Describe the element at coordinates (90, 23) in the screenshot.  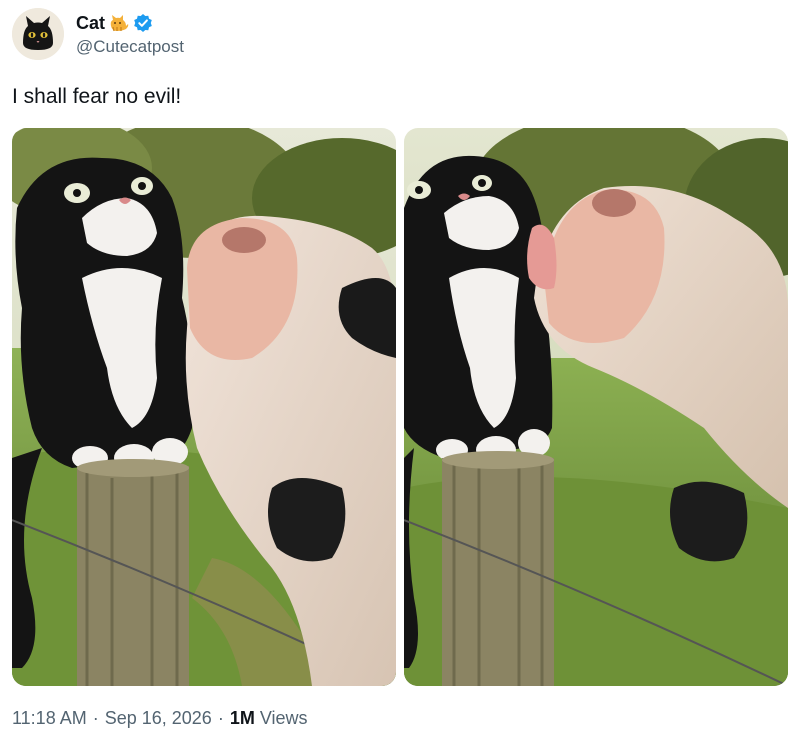
I see `author-display-name: Cat` at that location.